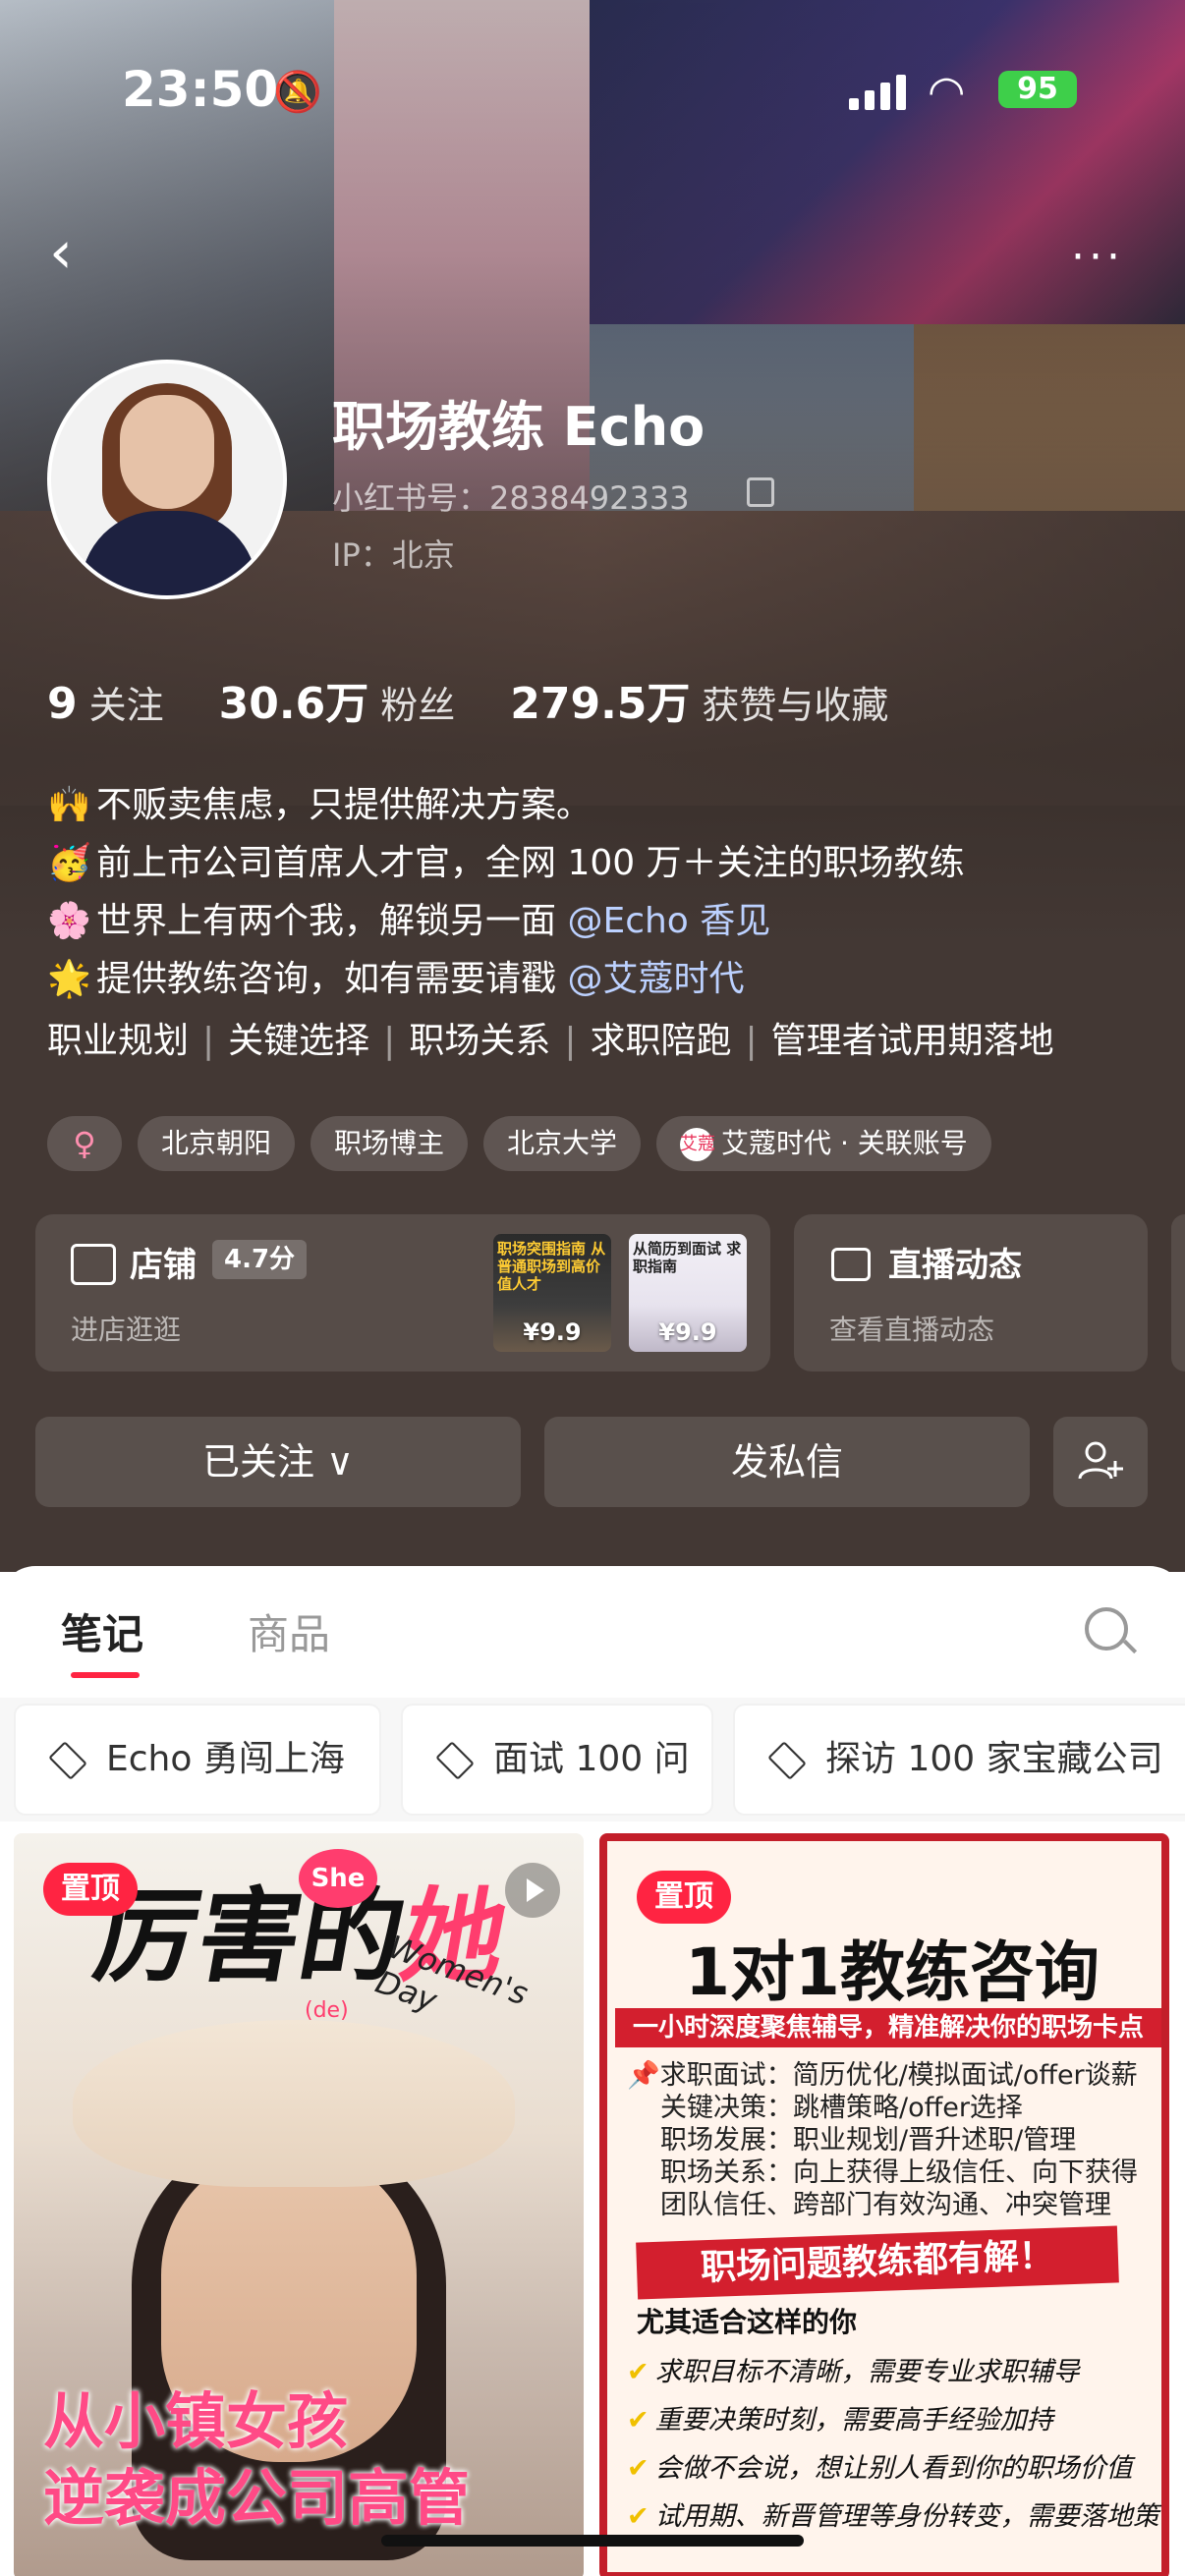 This screenshot has height=2576, width=1185. I want to click on collection-label: 面试 100 问, so click(592, 1759).